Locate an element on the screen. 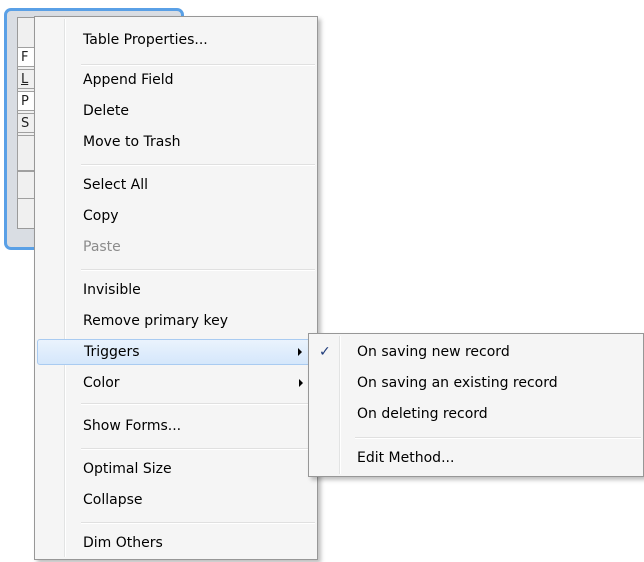 The image size is (644, 562). submenu-item-on-saving-existing-record: On saving an existing record is located at coordinates (476, 383).